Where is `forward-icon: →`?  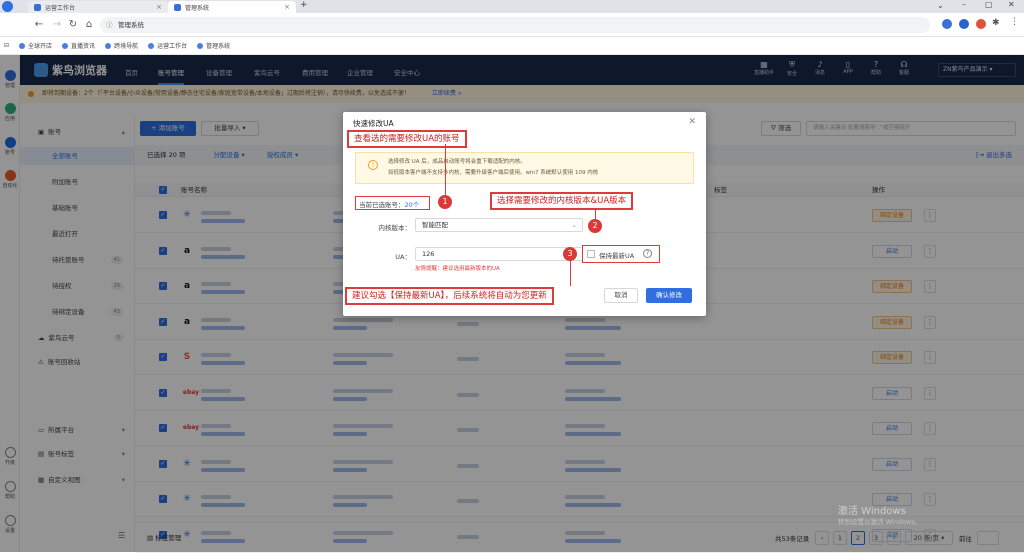 forward-icon: → is located at coordinates (57, 25).